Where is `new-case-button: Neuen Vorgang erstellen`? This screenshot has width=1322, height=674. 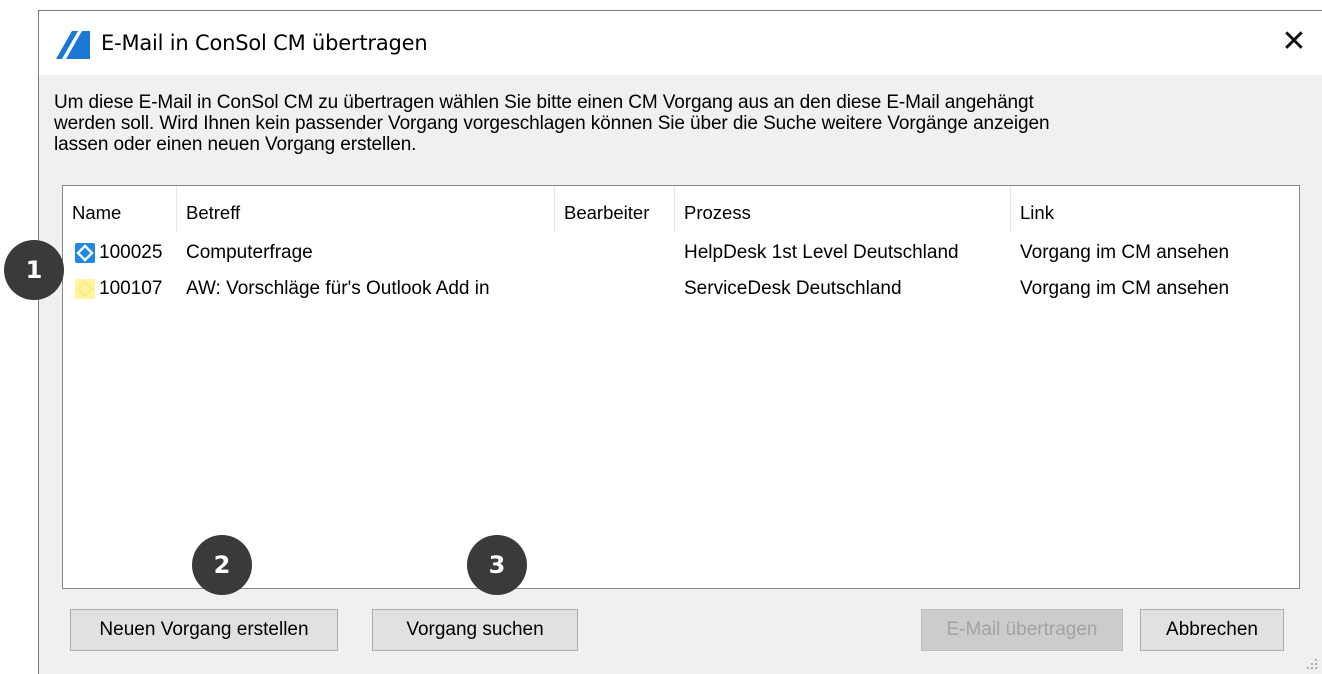
new-case-button: Neuen Vorgang erstellen is located at coordinates (204, 630).